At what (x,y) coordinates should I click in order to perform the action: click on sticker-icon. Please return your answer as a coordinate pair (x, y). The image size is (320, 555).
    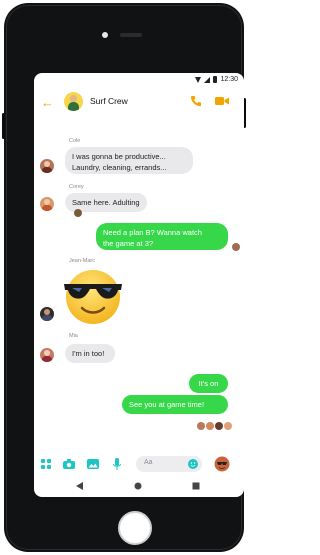
    Looking at the image, I should click on (222, 464).